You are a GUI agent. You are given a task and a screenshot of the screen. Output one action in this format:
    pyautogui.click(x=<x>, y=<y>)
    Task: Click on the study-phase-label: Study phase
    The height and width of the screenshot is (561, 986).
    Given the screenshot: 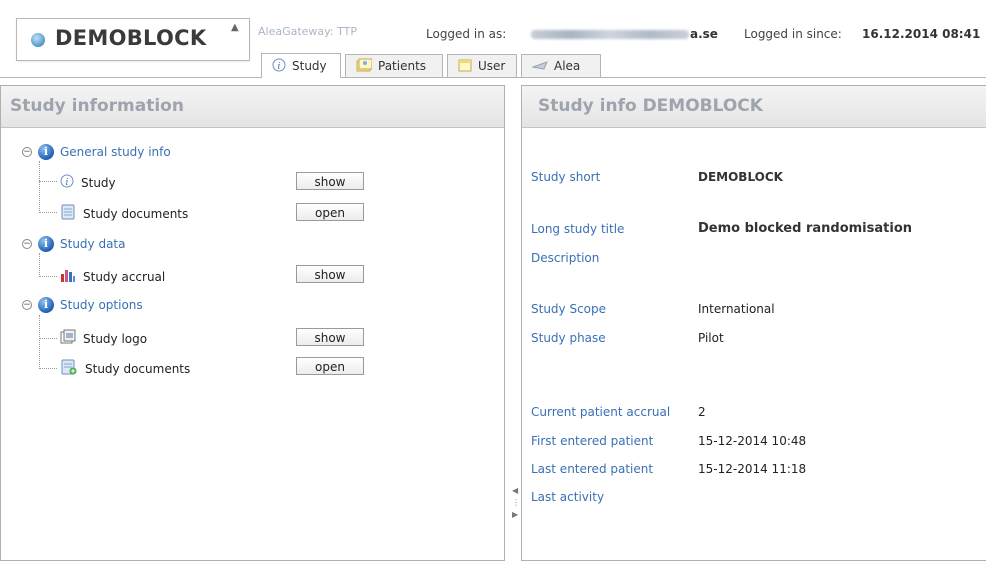 What is the action you would take?
    pyautogui.click(x=568, y=338)
    